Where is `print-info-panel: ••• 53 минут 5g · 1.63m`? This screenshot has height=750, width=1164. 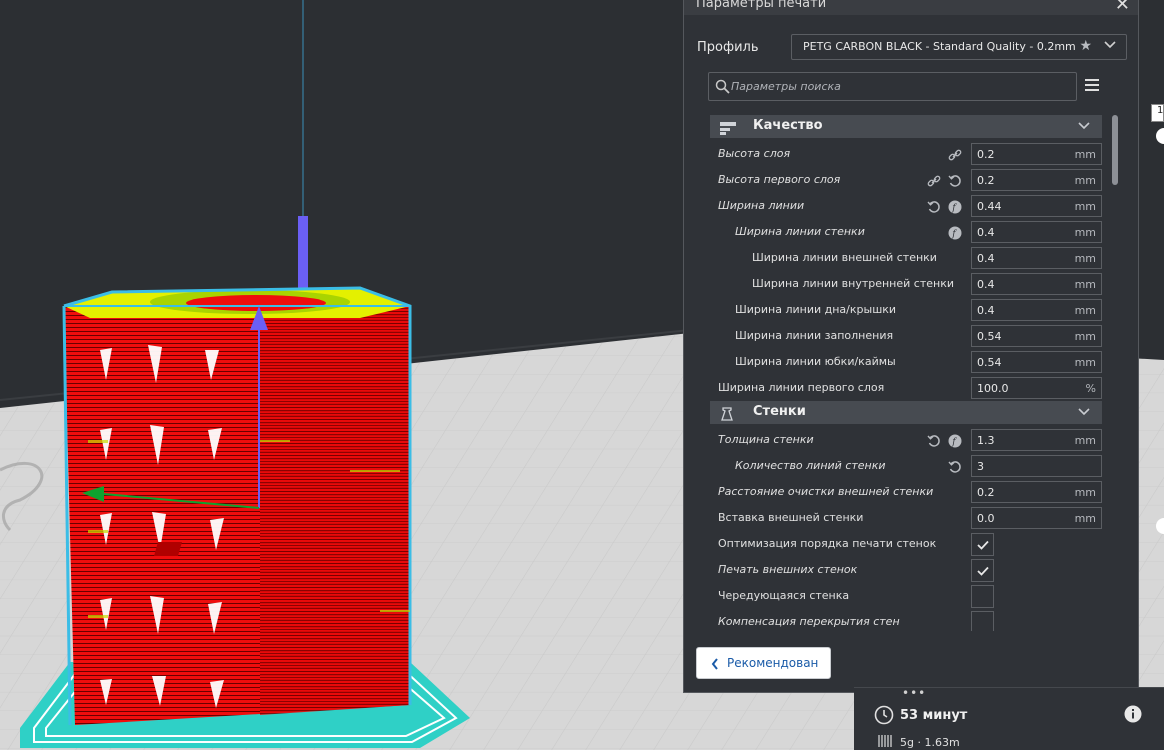
print-info-panel: ••• 53 минут 5g · 1.63m is located at coordinates (1009, 718).